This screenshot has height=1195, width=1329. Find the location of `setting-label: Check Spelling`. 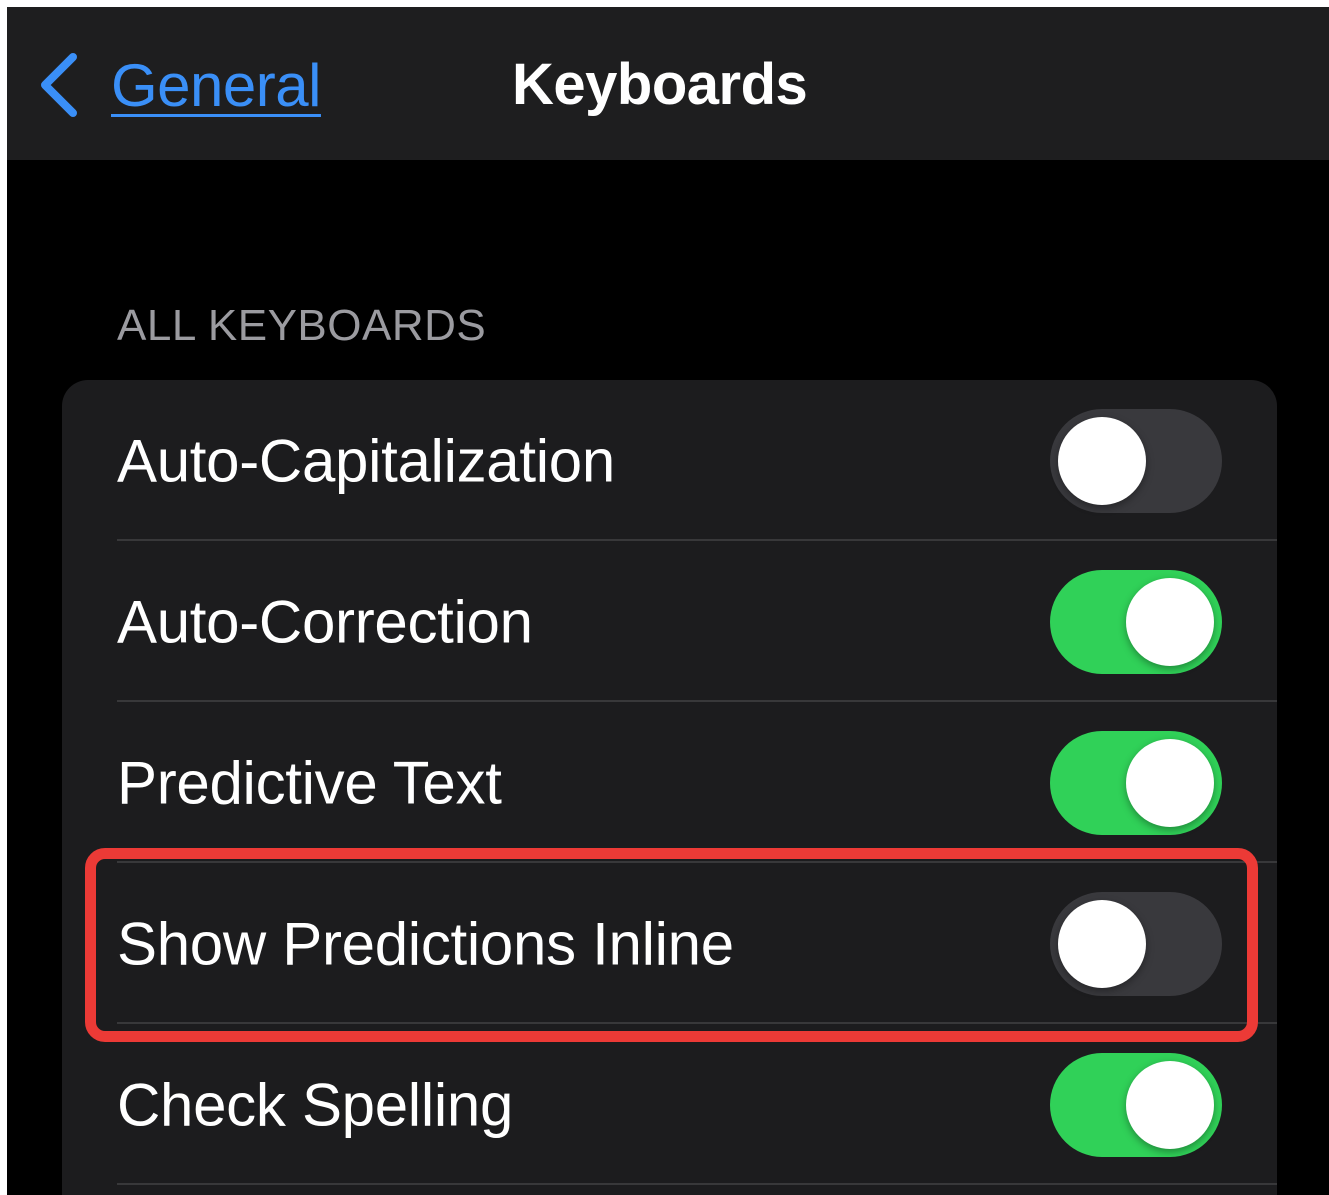

setting-label: Check Spelling is located at coordinates (315, 1104).